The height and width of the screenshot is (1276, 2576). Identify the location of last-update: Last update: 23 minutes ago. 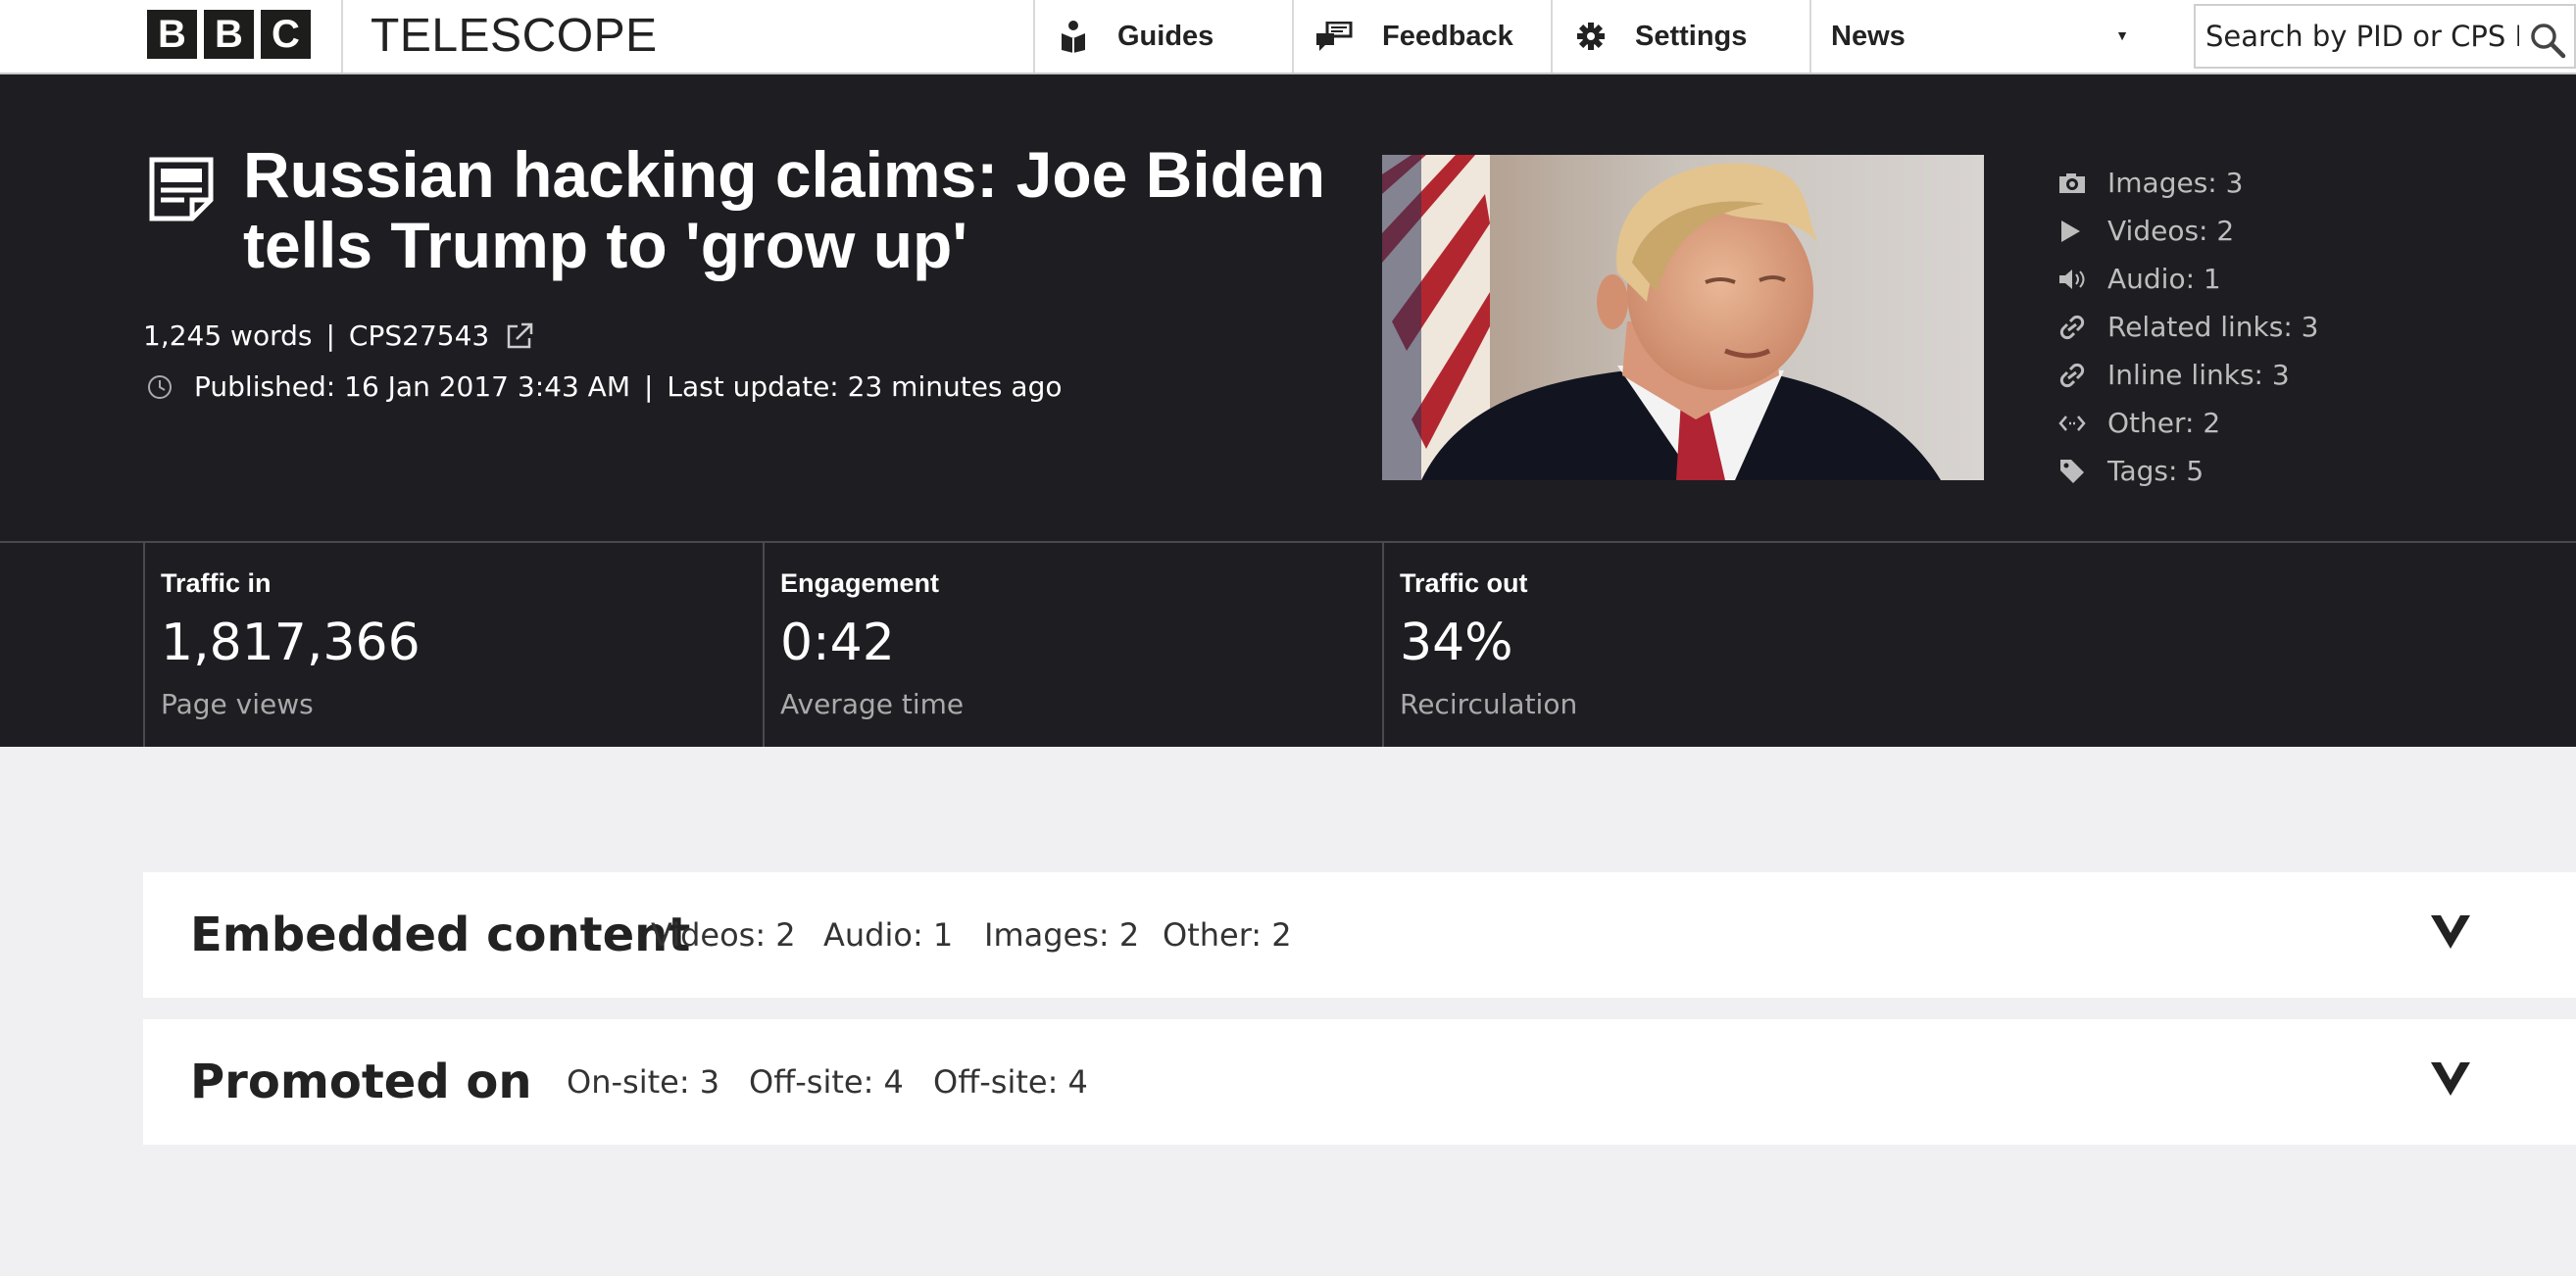
(865, 387).